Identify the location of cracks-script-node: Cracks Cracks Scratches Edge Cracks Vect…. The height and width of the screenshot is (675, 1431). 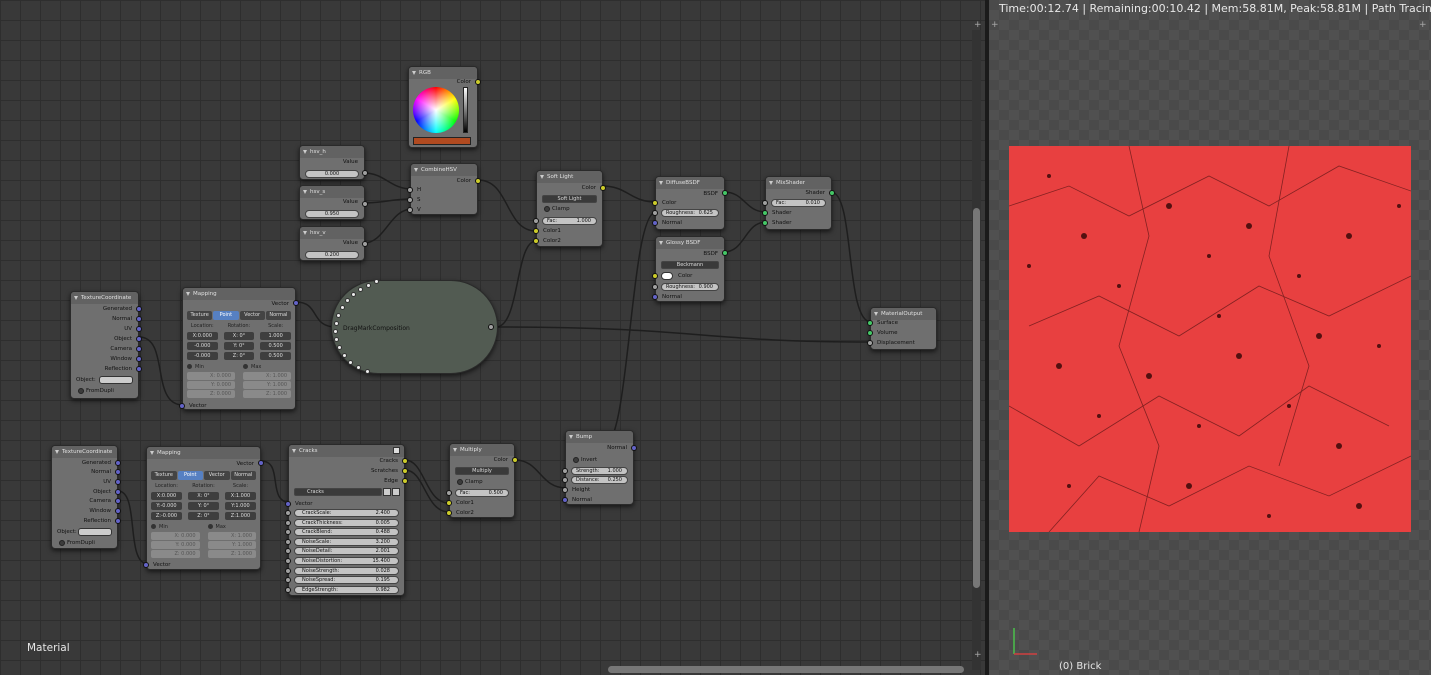
(346, 520).